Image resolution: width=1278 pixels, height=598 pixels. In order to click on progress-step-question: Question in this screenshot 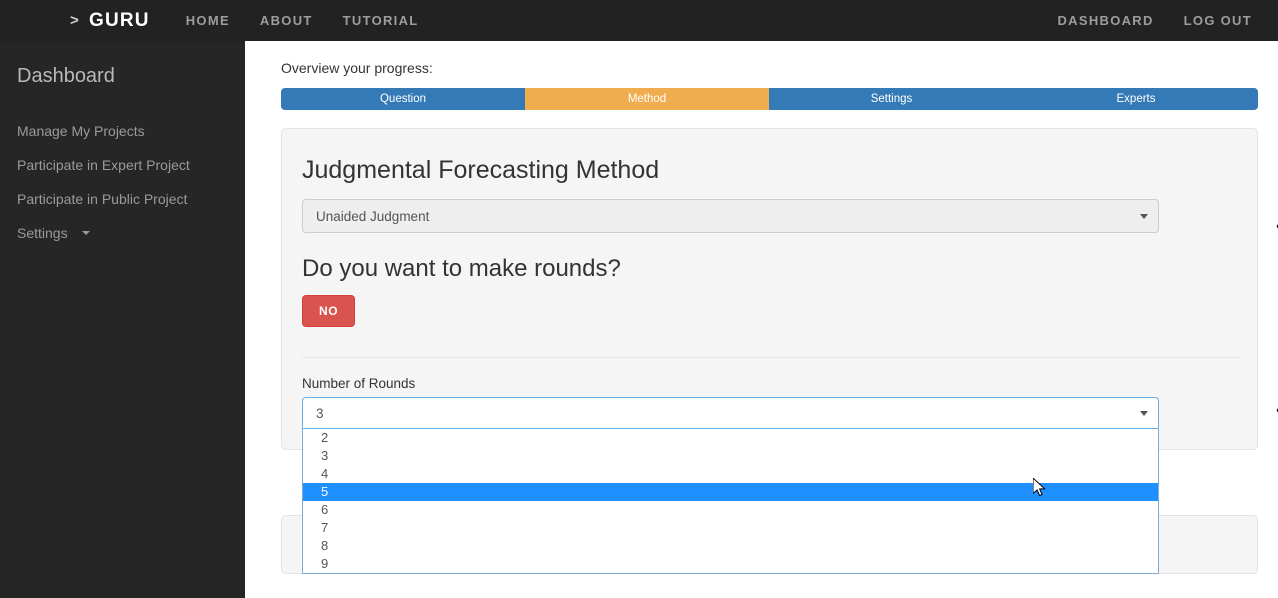, I will do `click(403, 99)`.